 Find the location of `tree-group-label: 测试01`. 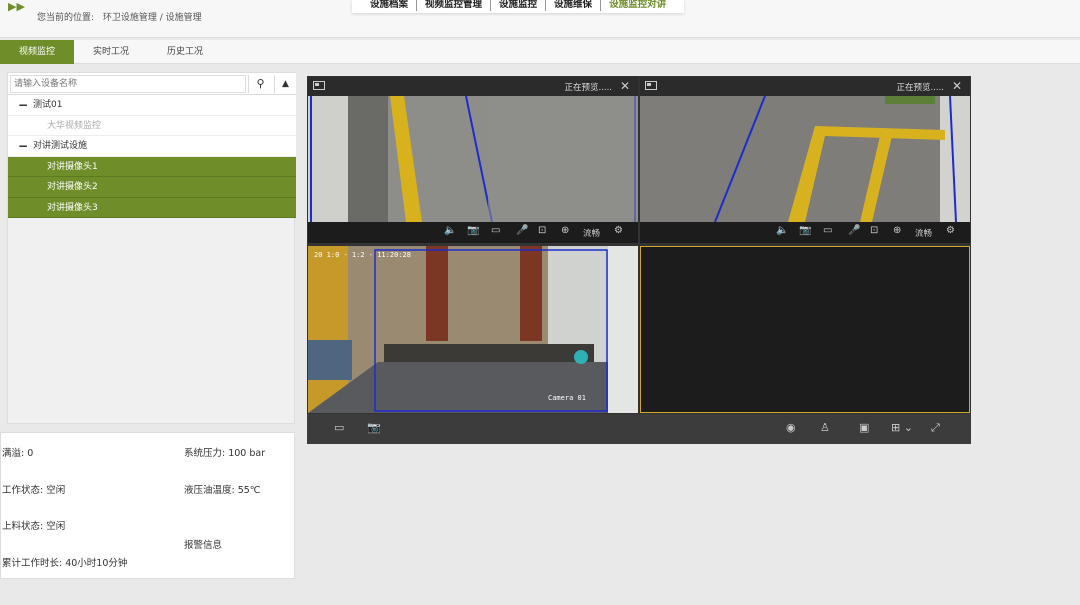

tree-group-label: 测试01 is located at coordinates (48, 105).